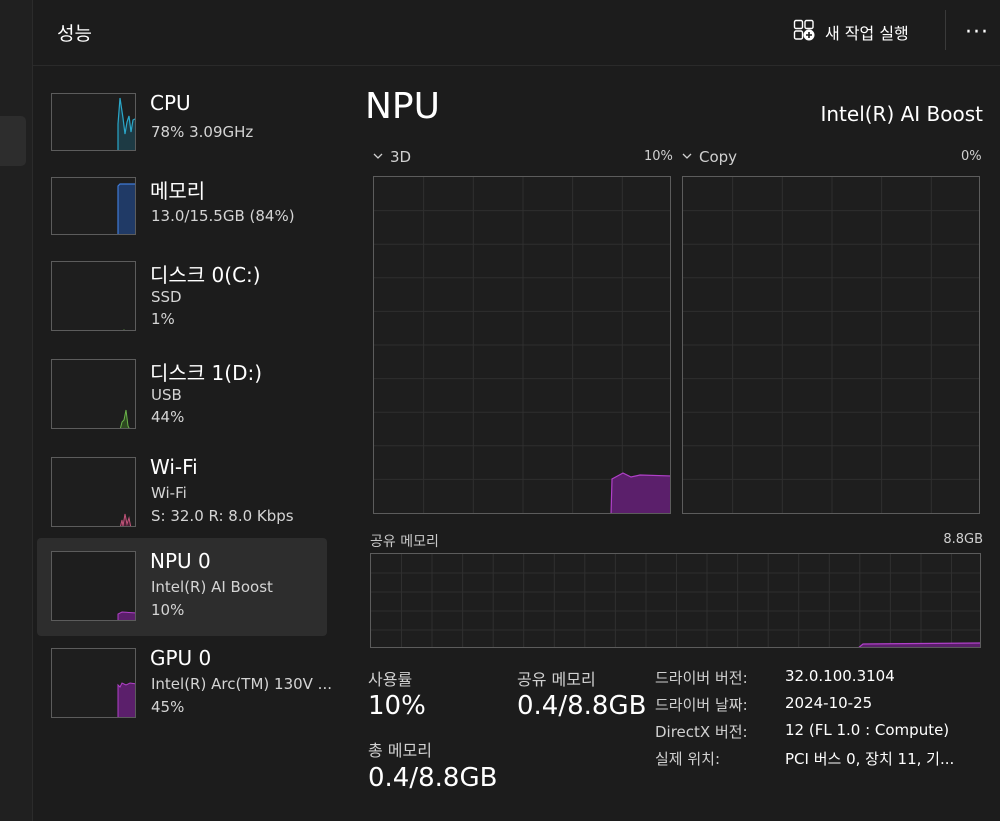 The image size is (1000, 821). I want to click on usage-value: 10%, so click(397, 706).